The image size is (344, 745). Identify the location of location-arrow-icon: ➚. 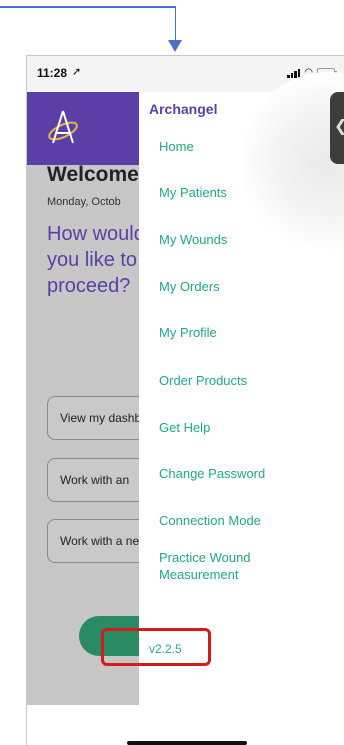
(77, 72).